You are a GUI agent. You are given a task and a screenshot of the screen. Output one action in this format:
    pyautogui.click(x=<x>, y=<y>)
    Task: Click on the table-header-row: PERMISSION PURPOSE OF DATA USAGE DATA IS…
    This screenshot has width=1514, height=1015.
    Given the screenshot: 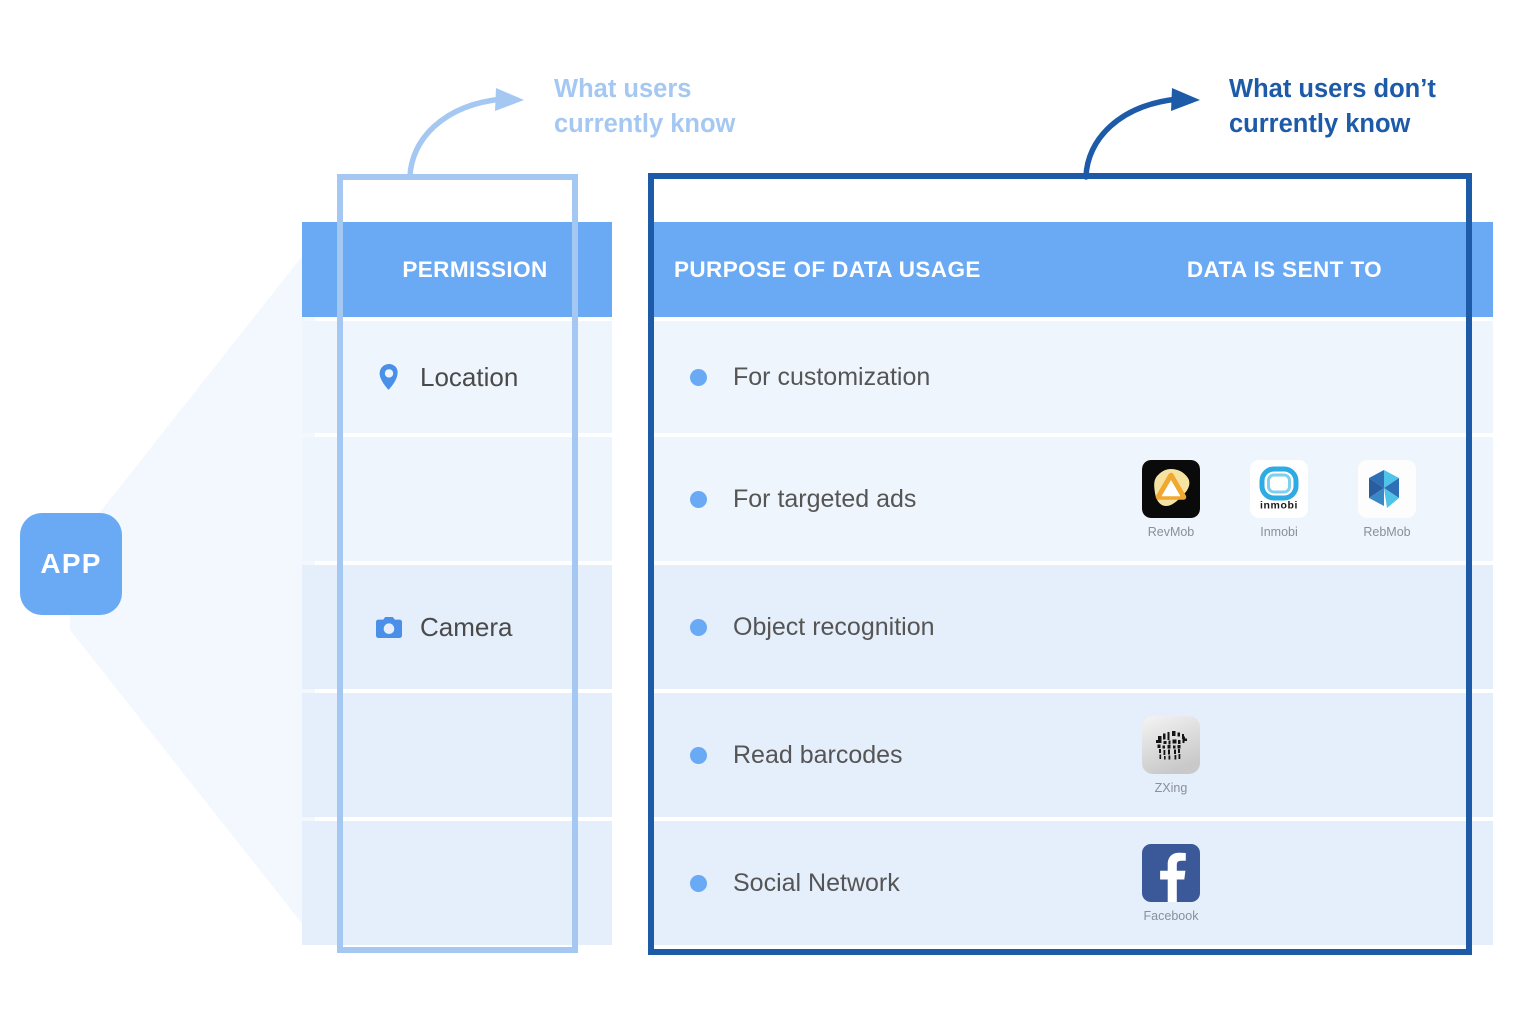 What is the action you would take?
    pyautogui.click(x=897, y=269)
    